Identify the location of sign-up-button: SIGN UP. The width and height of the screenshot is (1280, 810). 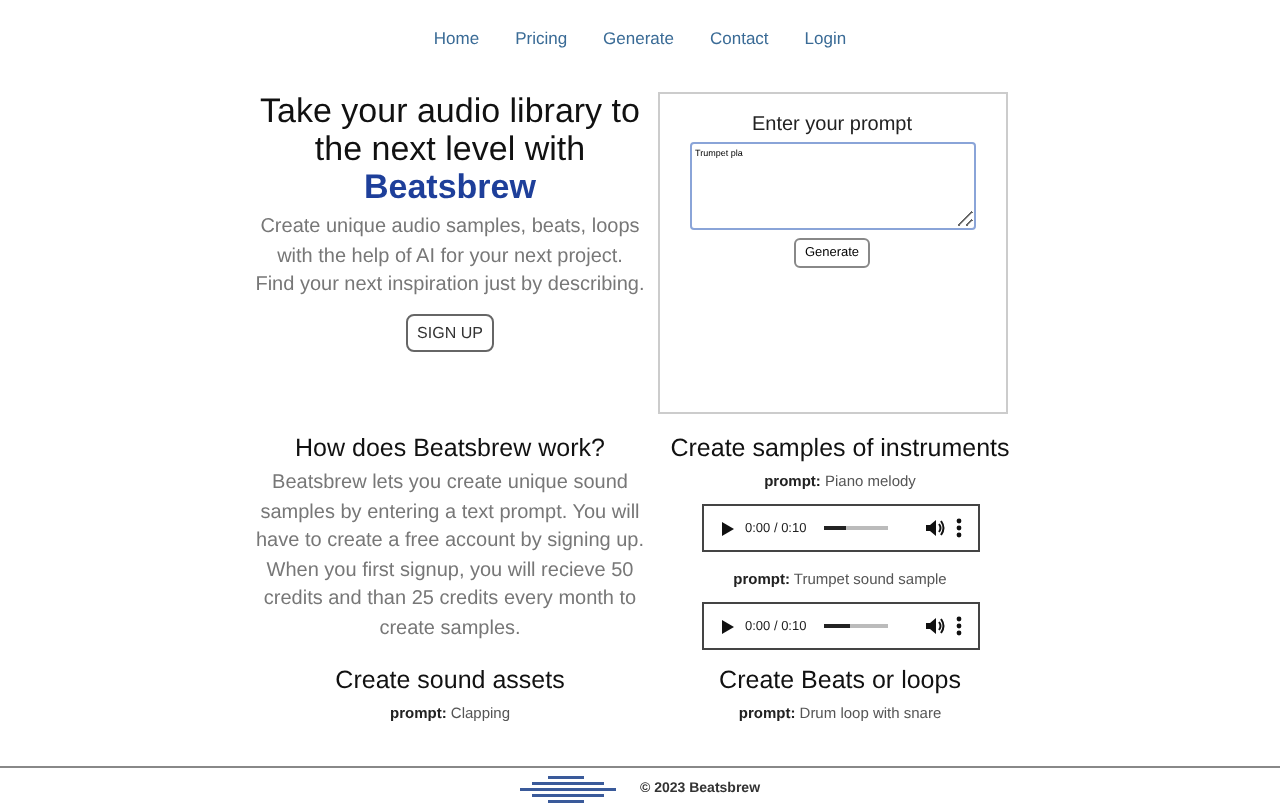
(450, 332).